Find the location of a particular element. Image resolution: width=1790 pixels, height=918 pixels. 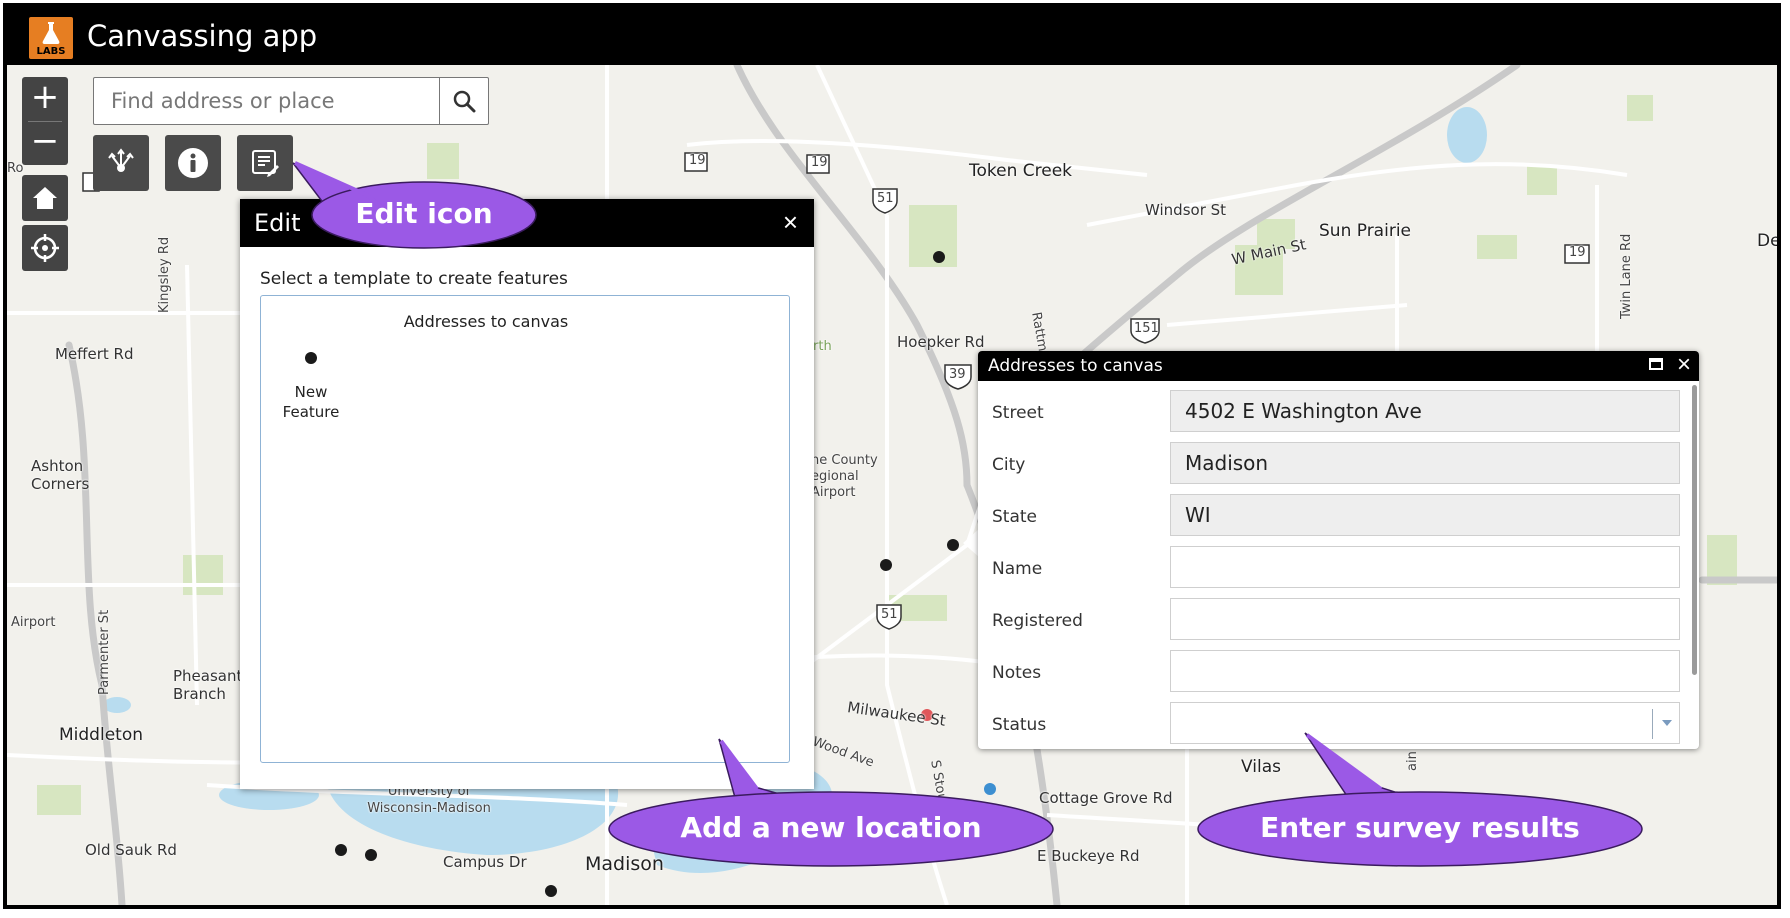

map-label-windsor-st: Windsor St is located at coordinates (1186, 210).